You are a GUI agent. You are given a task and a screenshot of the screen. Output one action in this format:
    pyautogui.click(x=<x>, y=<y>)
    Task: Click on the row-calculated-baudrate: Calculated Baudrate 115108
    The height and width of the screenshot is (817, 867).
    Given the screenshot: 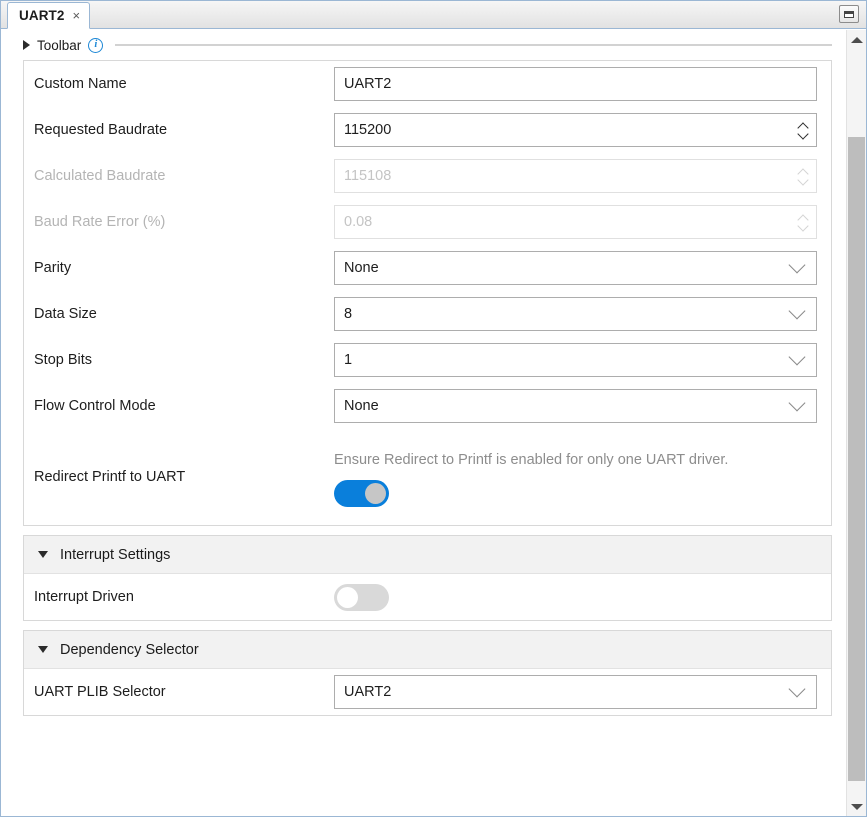 What is the action you would take?
    pyautogui.click(x=427, y=176)
    